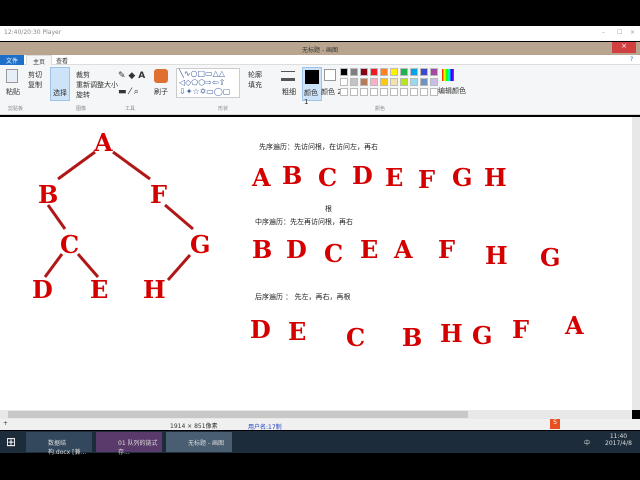 The width and height of the screenshot is (640, 480). What do you see at coordinates (12, 76) in the screenshot?
I see `clipboard-icon` at bounding box center [12, 76].